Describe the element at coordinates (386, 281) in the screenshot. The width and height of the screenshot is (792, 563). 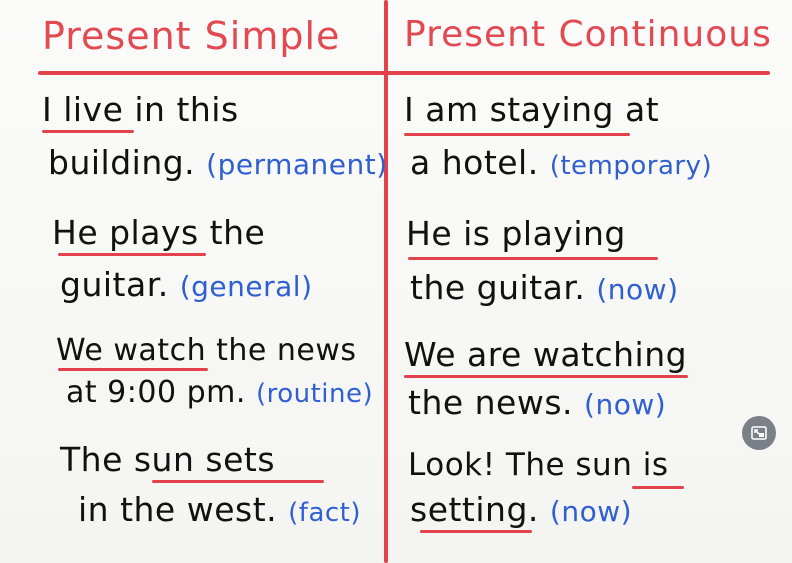
I see `vertical-rule` at that location.